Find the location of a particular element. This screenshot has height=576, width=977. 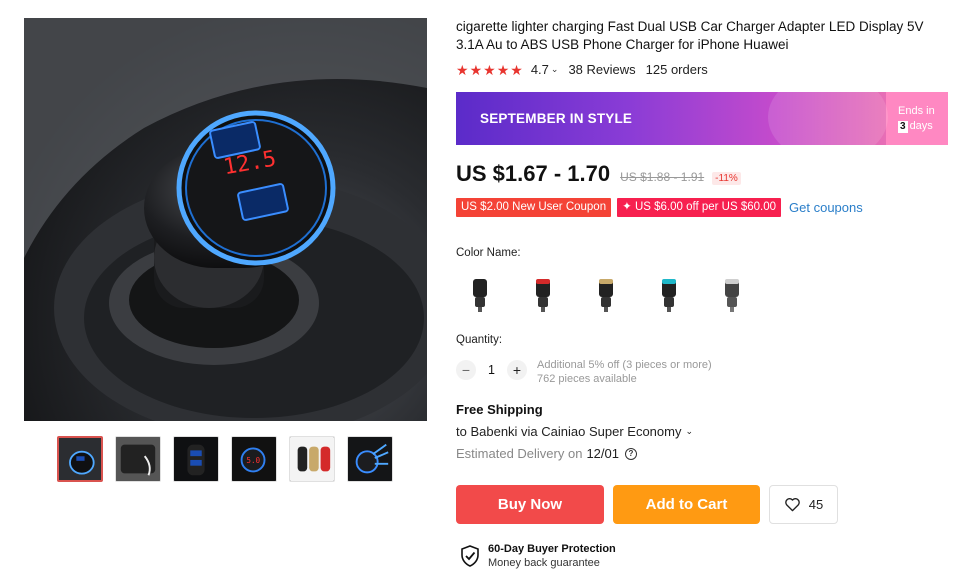

color-label: Color Name: is located at coordinates (488, 253).